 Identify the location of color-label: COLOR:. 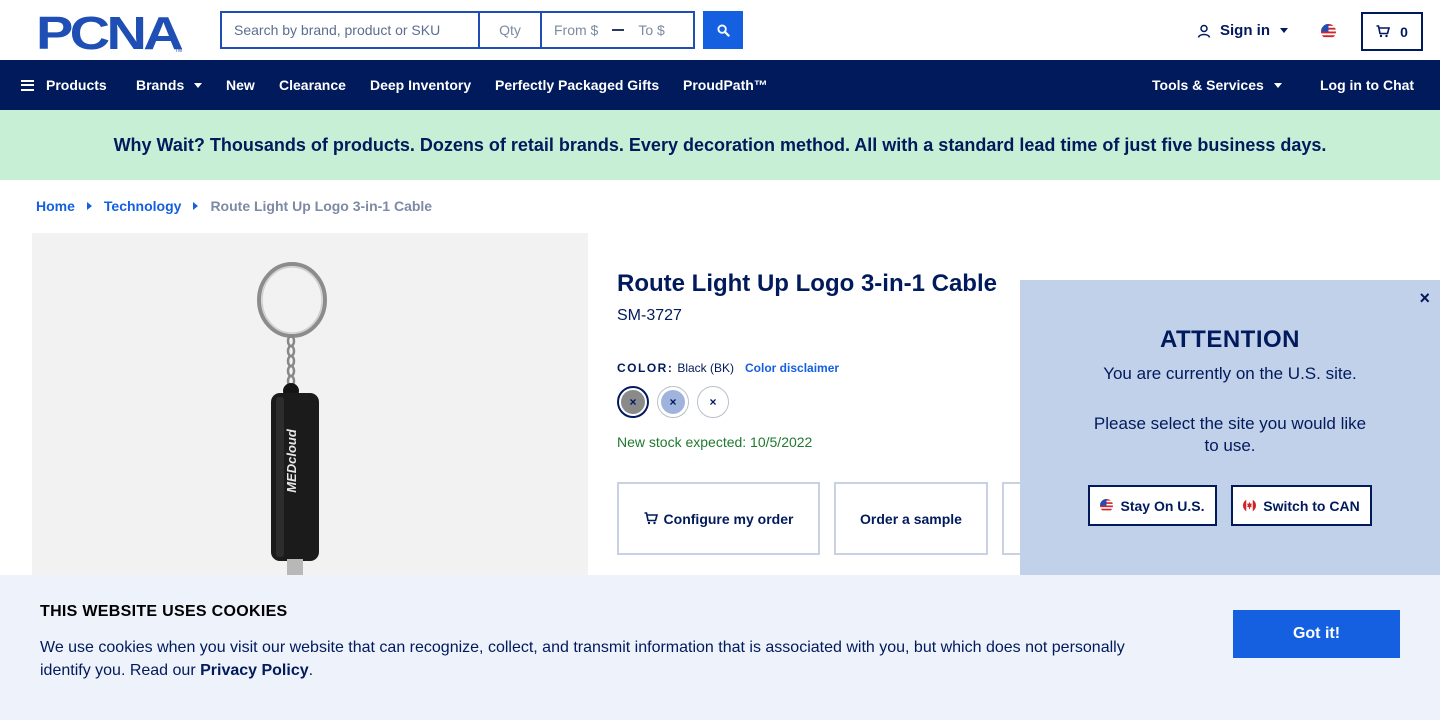
(645, 368).